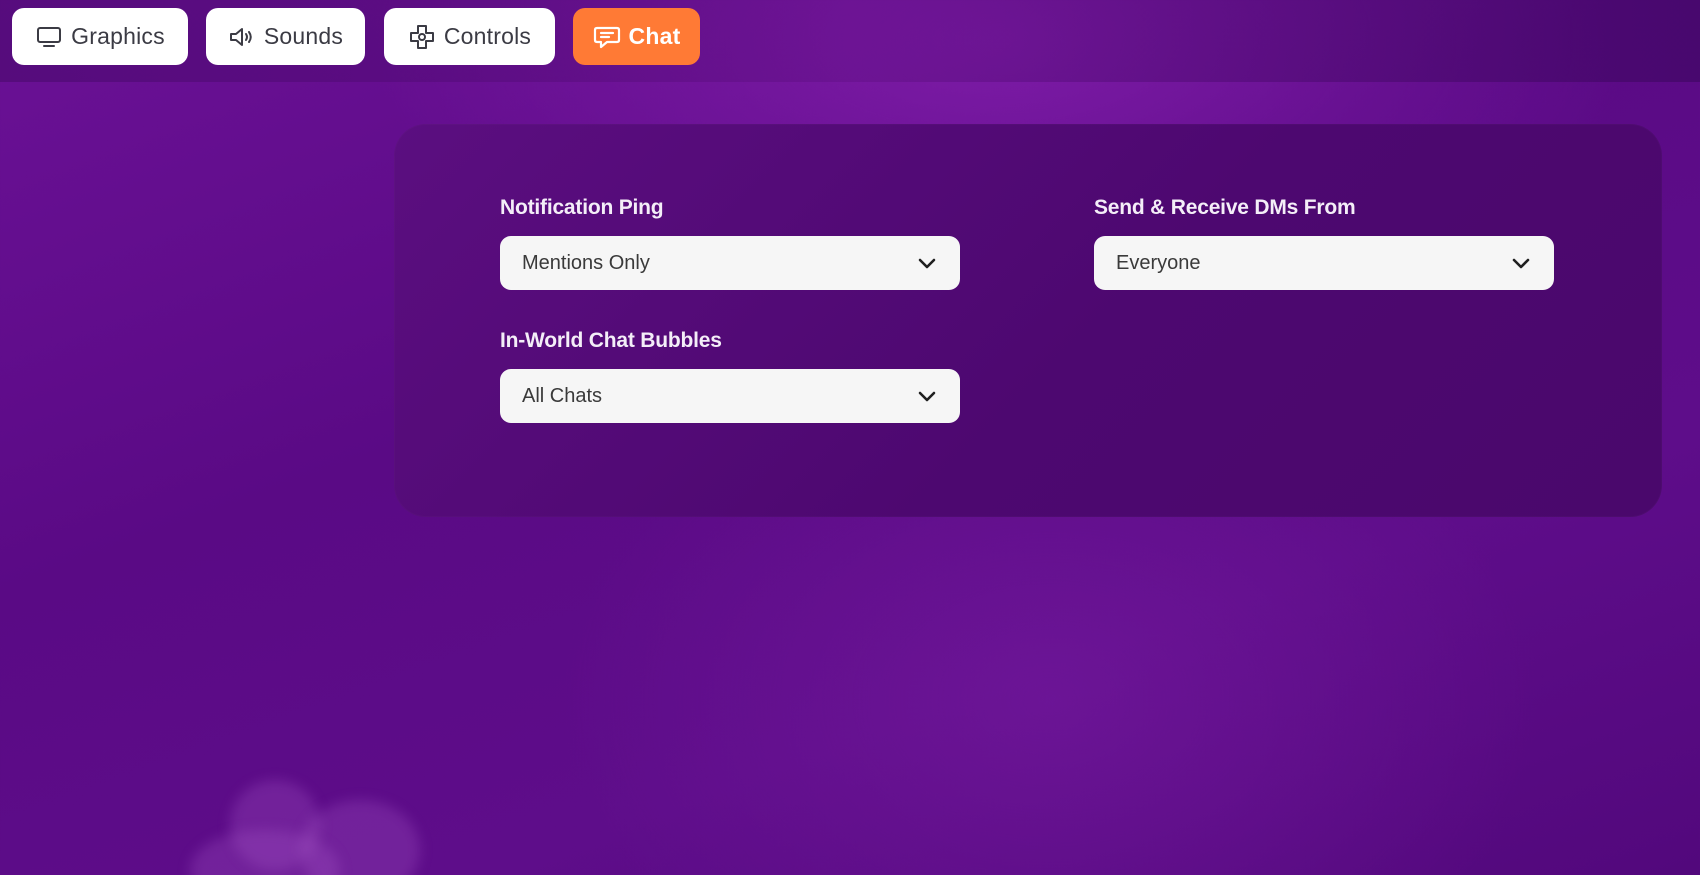 Image resolution: width=1700 pixels, height=875 pixels. What do you see at coordinates (118, 36) in the screenshot?
I see `tab-label: Graphics` at bounding box center [118, 36].